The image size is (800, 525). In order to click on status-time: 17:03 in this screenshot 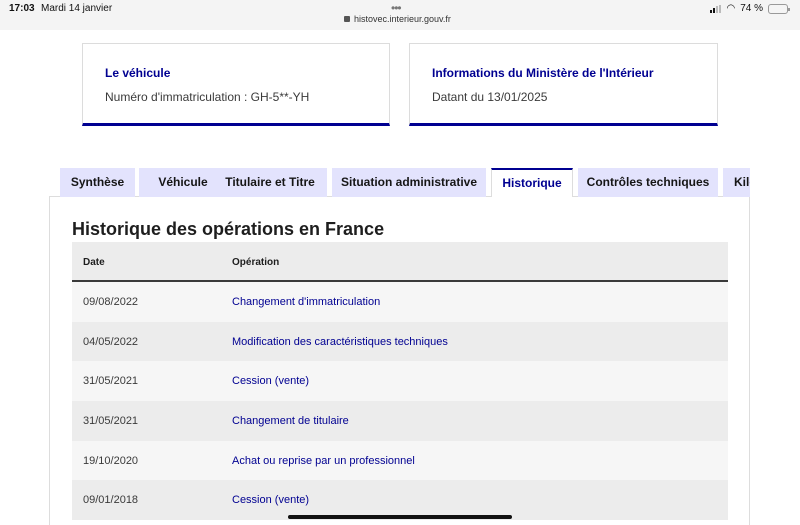, I will do `click(22, 8)`.